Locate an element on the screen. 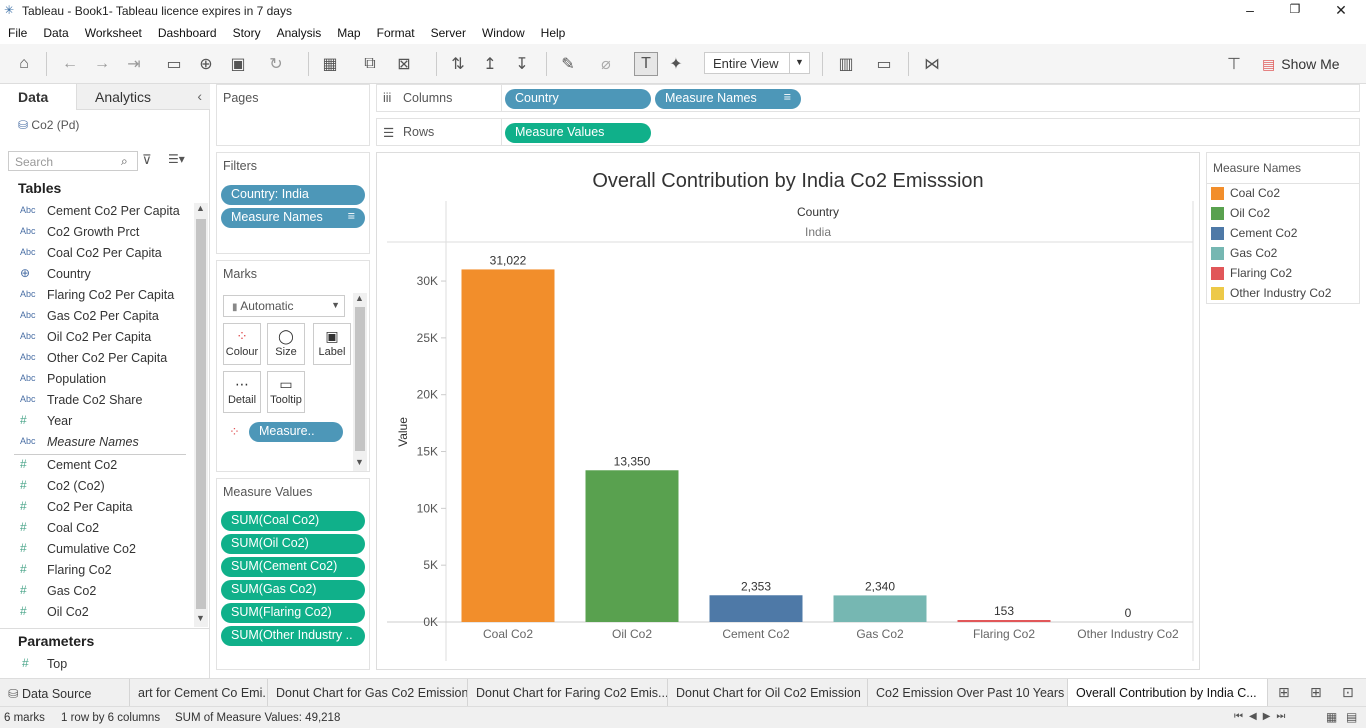 The height and width of the screenshot is (728, 1366). new-datasource-icon: ⊕ is located at coordinates (206, 64).